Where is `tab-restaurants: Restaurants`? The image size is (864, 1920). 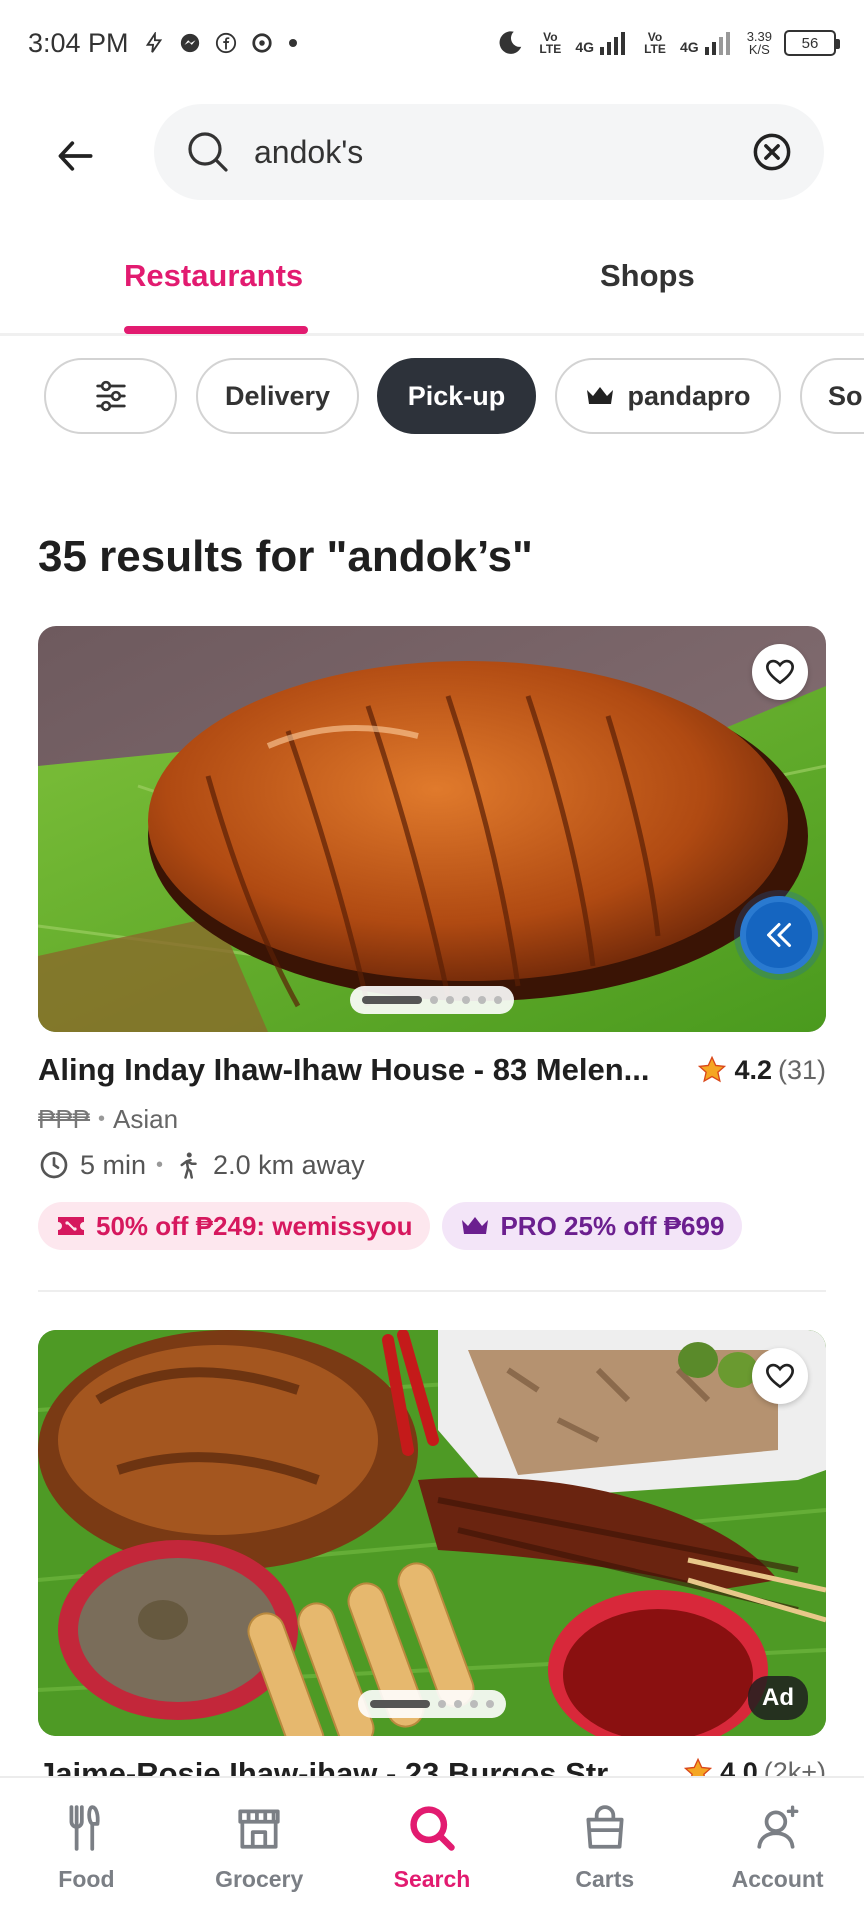
tab-restaurants: Restaurants is located at coordinates (213, 276).